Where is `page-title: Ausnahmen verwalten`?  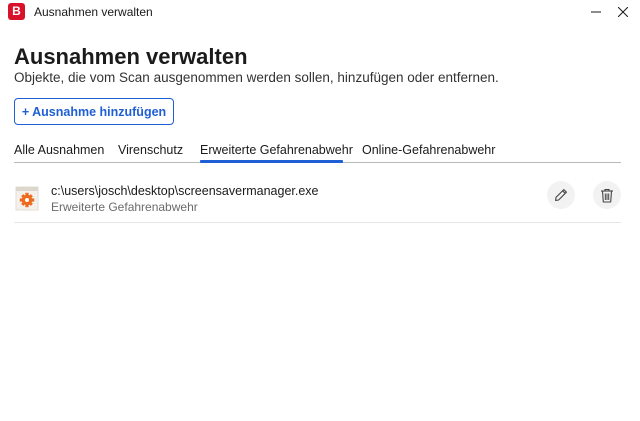 page-title: Ausnahmen verwalten is located at coordinates (131, 56).